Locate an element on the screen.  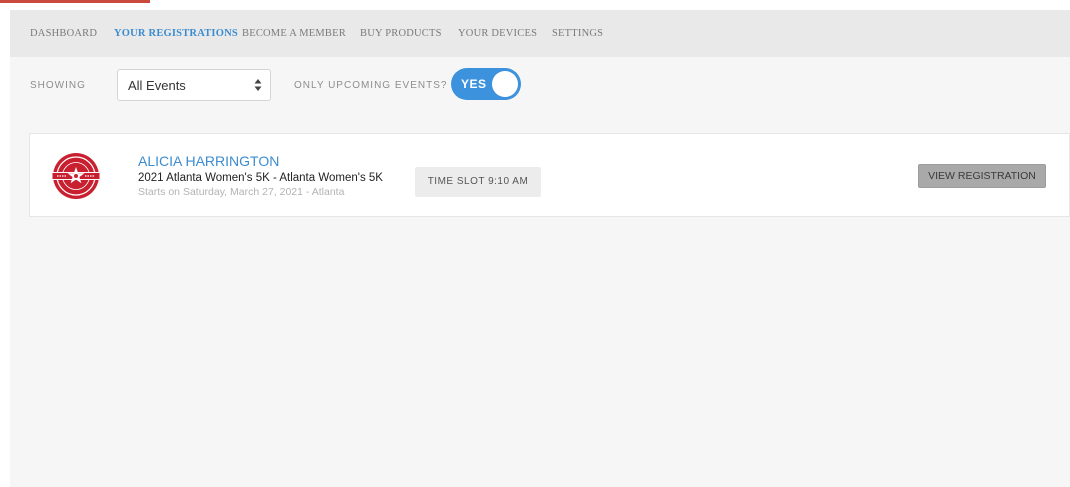
nav-settings: SETTINGS is located at coordinates (577, 33).